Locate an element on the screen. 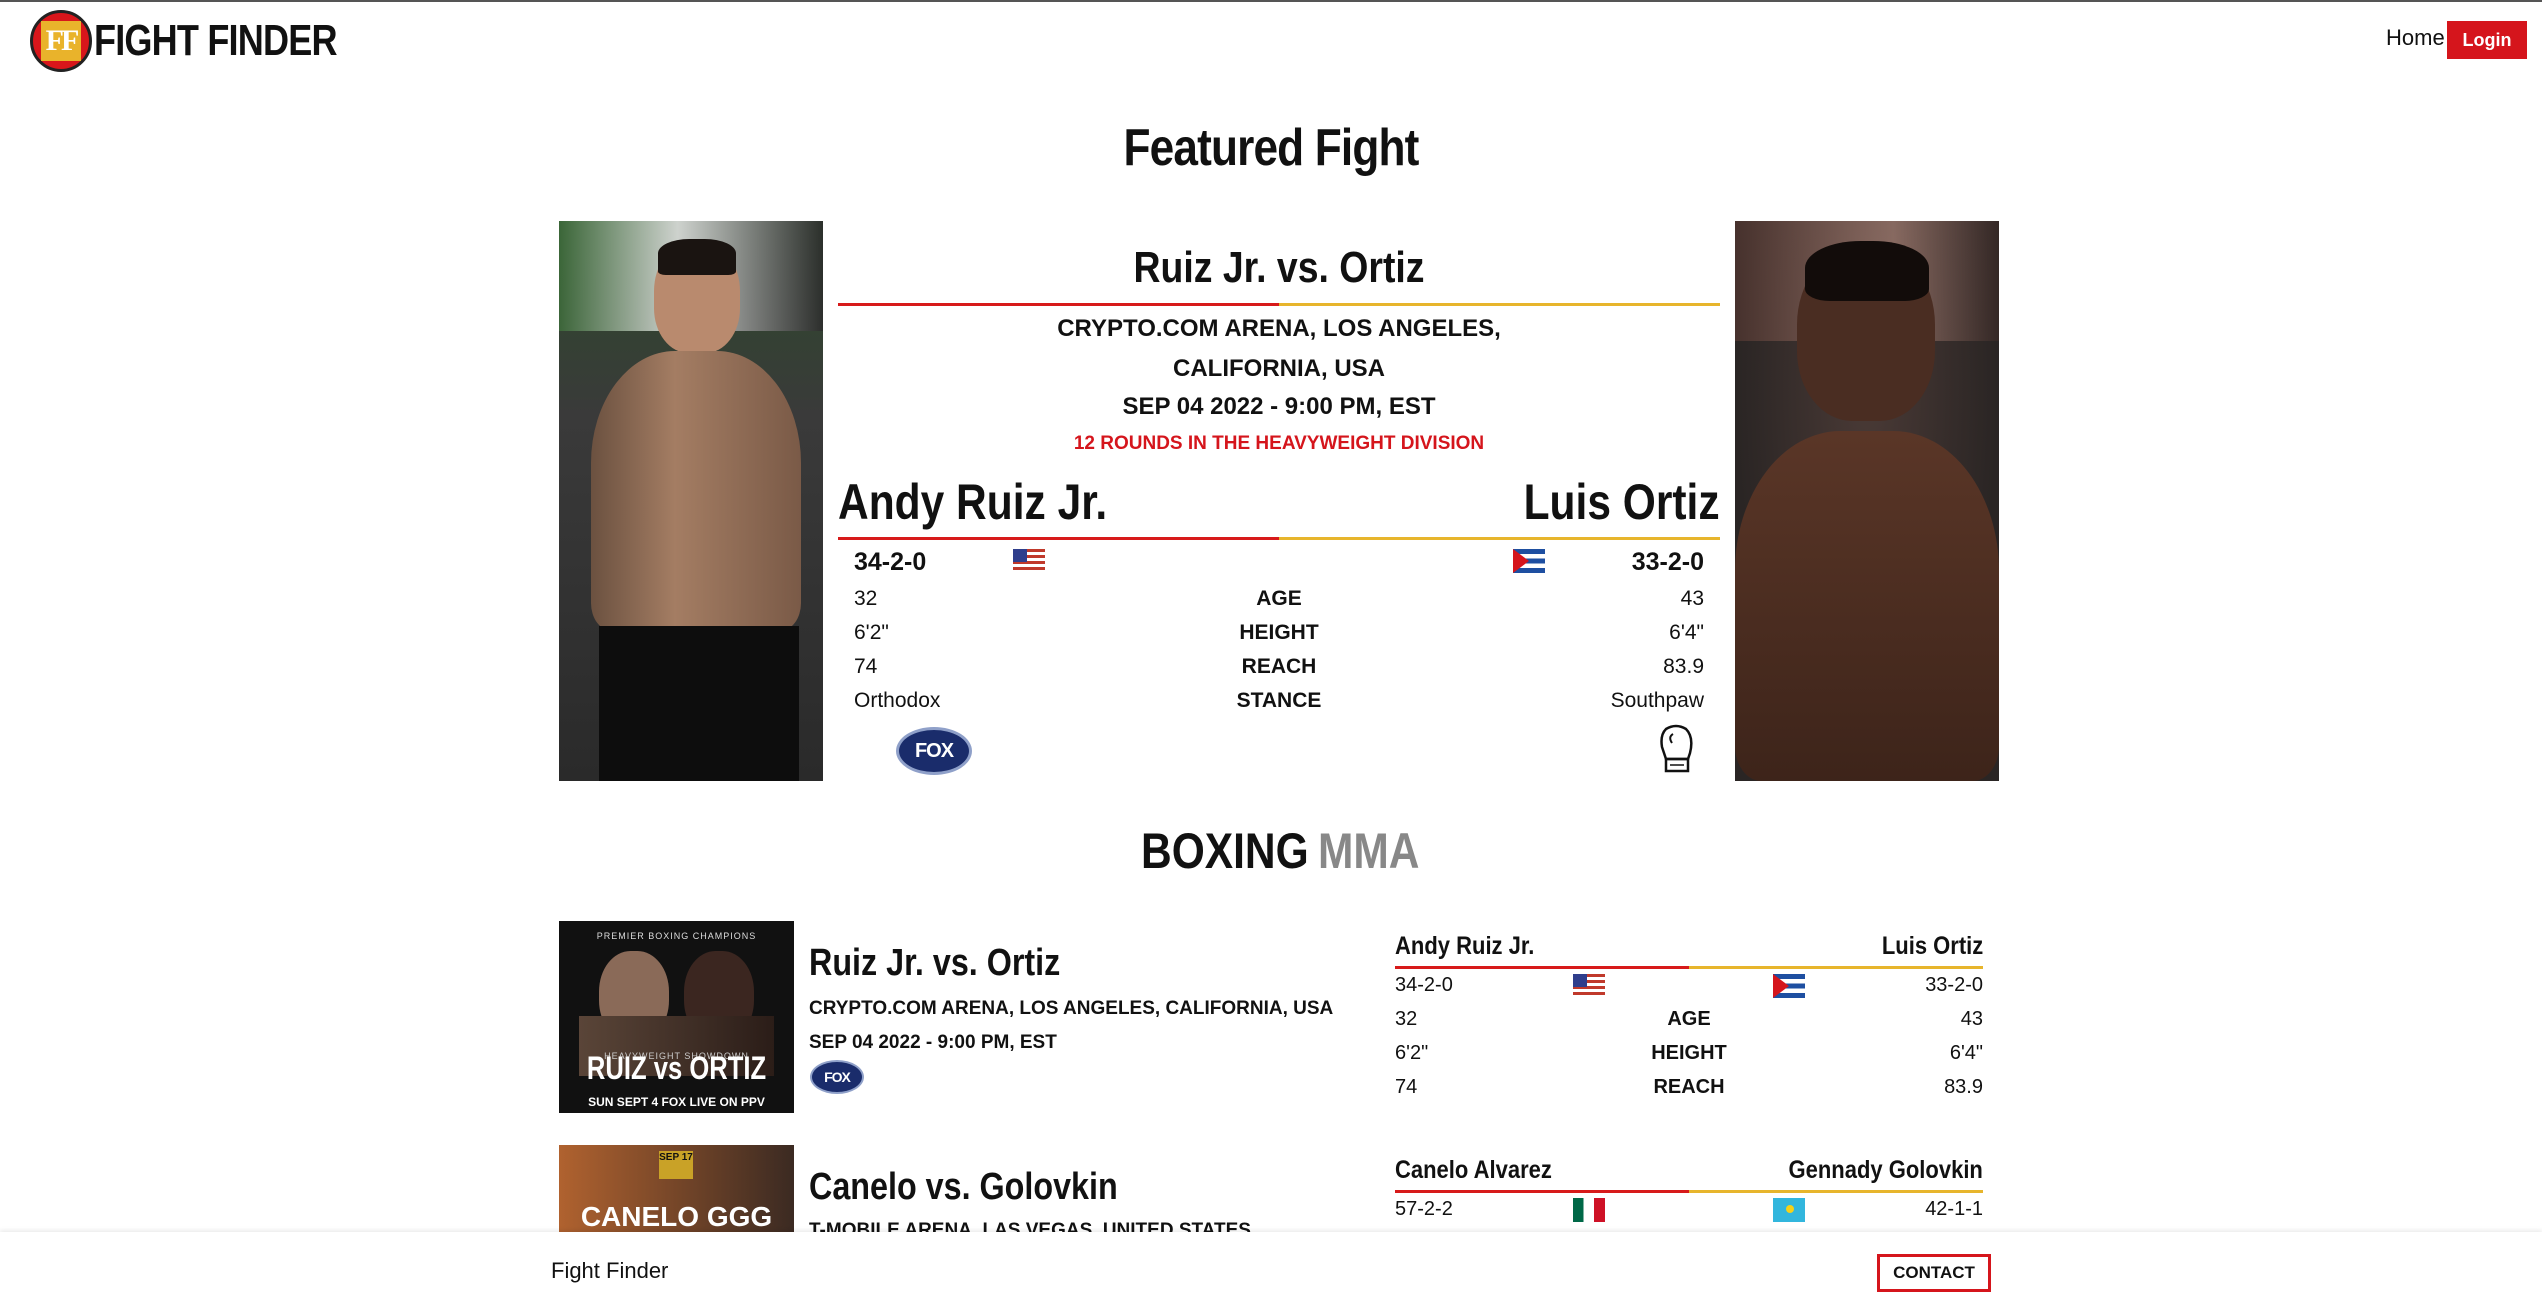  fighter-b-name: Luis Ortiz is located at coordinates (1622, 502).